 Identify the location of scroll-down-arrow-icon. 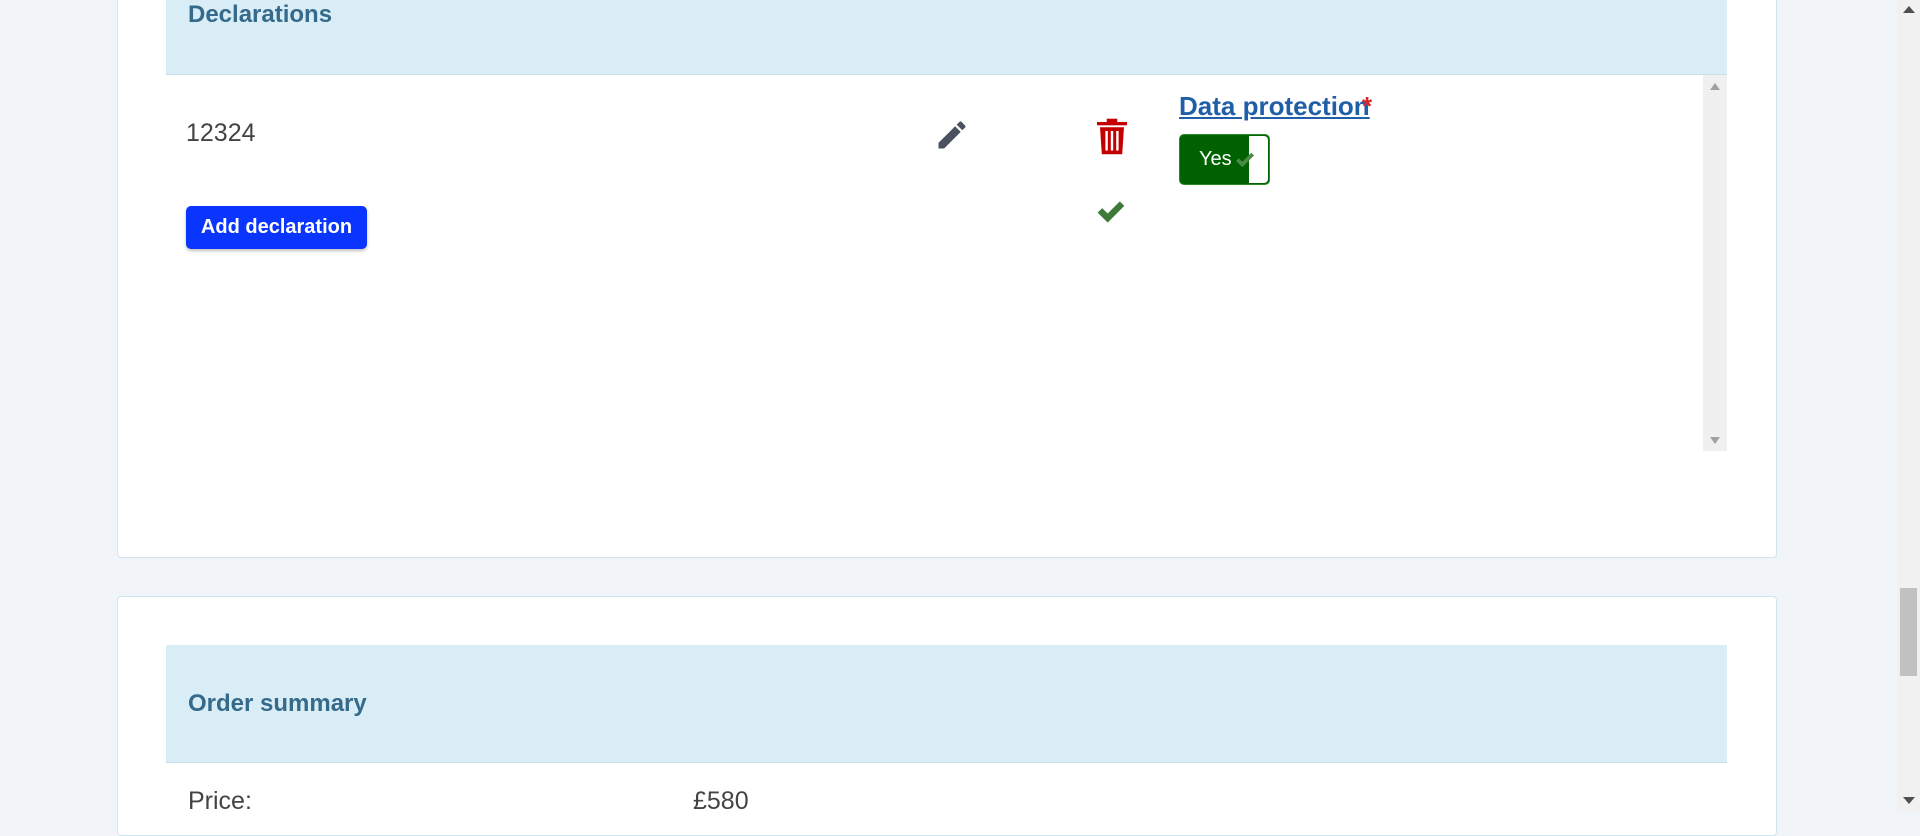
(1715, 440).